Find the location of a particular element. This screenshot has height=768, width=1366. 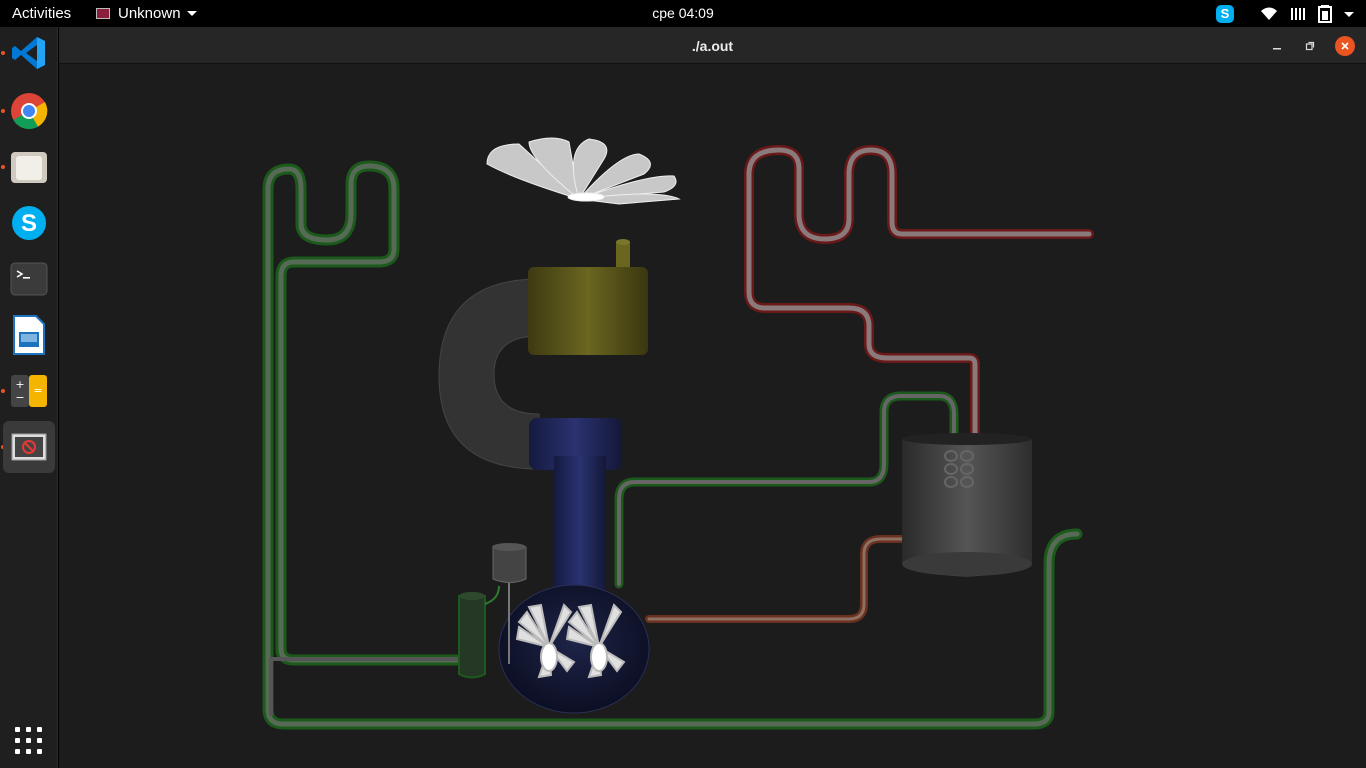

vscode-icon is located at coordinates (28, 53).